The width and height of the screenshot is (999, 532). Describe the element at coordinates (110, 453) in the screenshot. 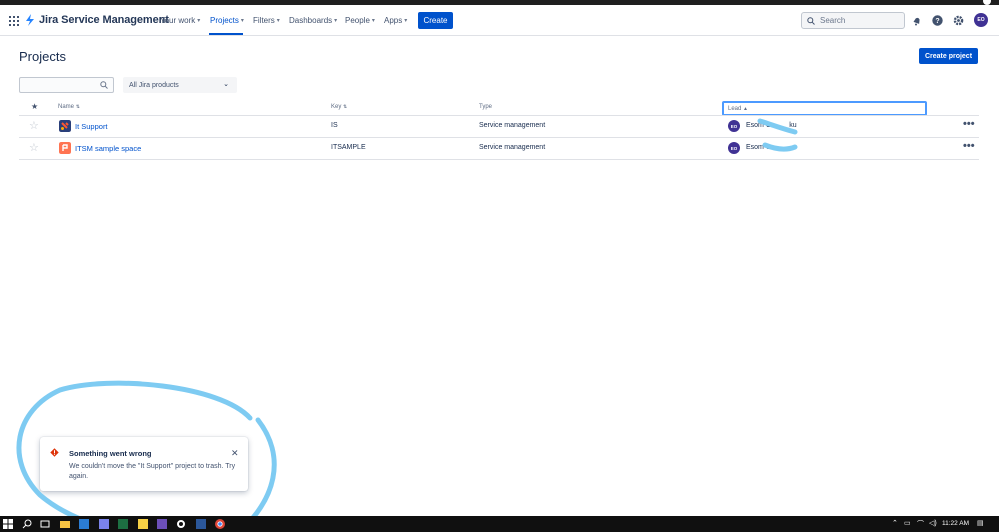

I see `toast-title: Something went wrong` at that location.